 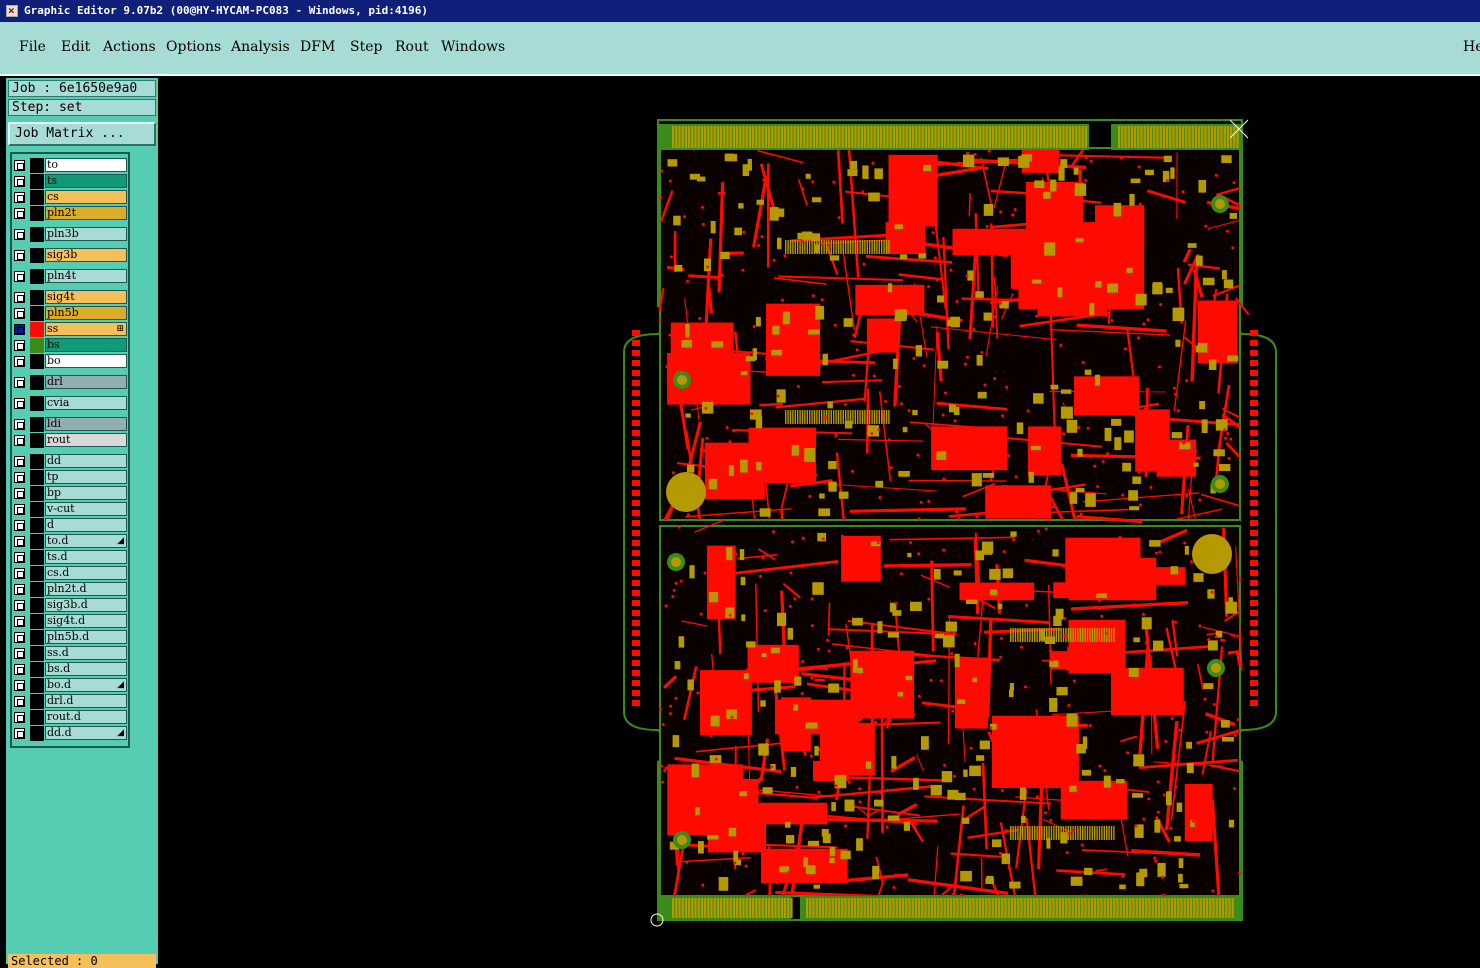 What do you see at coordinates (86, 329) in the screenshot?
I see `layer-name: ss⊞` at bounding box center [86, 329].